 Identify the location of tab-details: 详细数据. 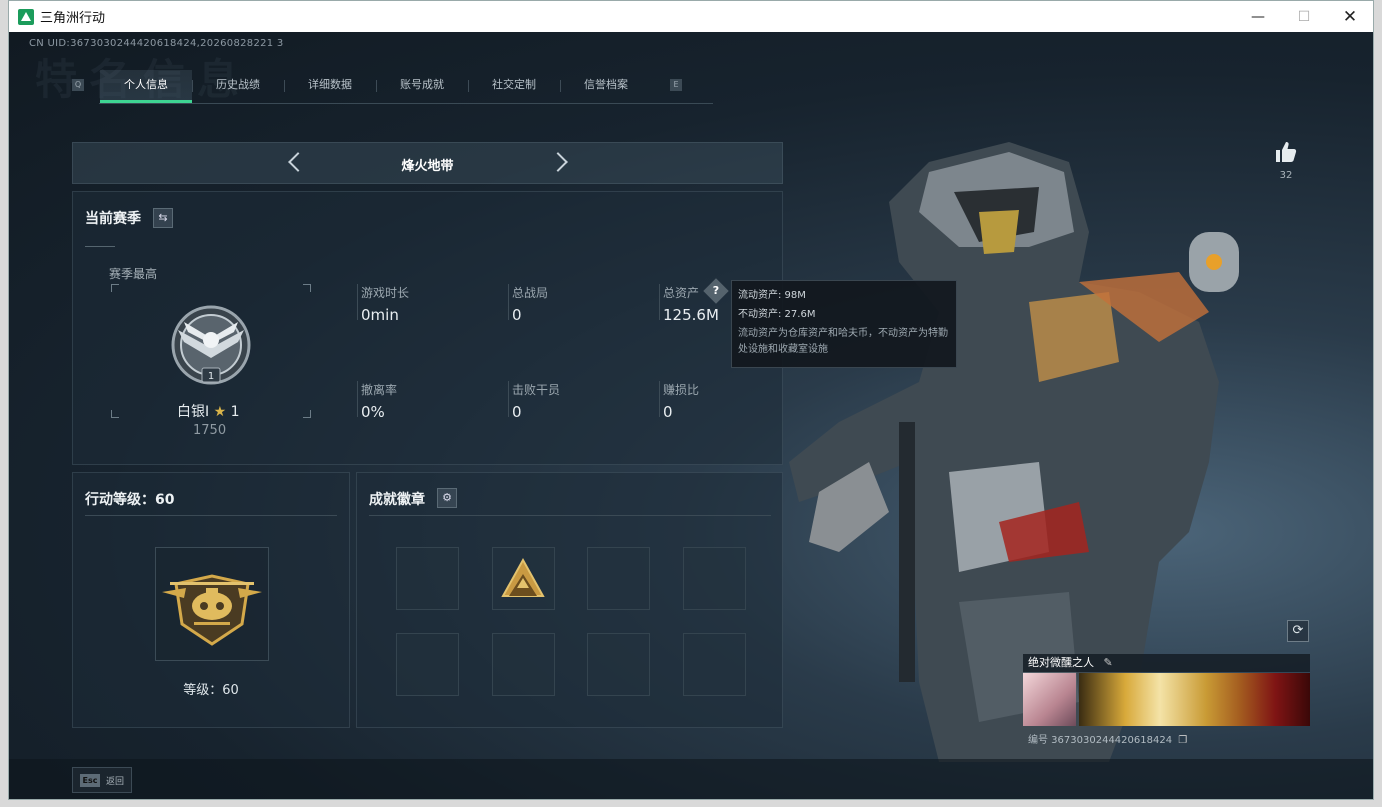
(330, 86).